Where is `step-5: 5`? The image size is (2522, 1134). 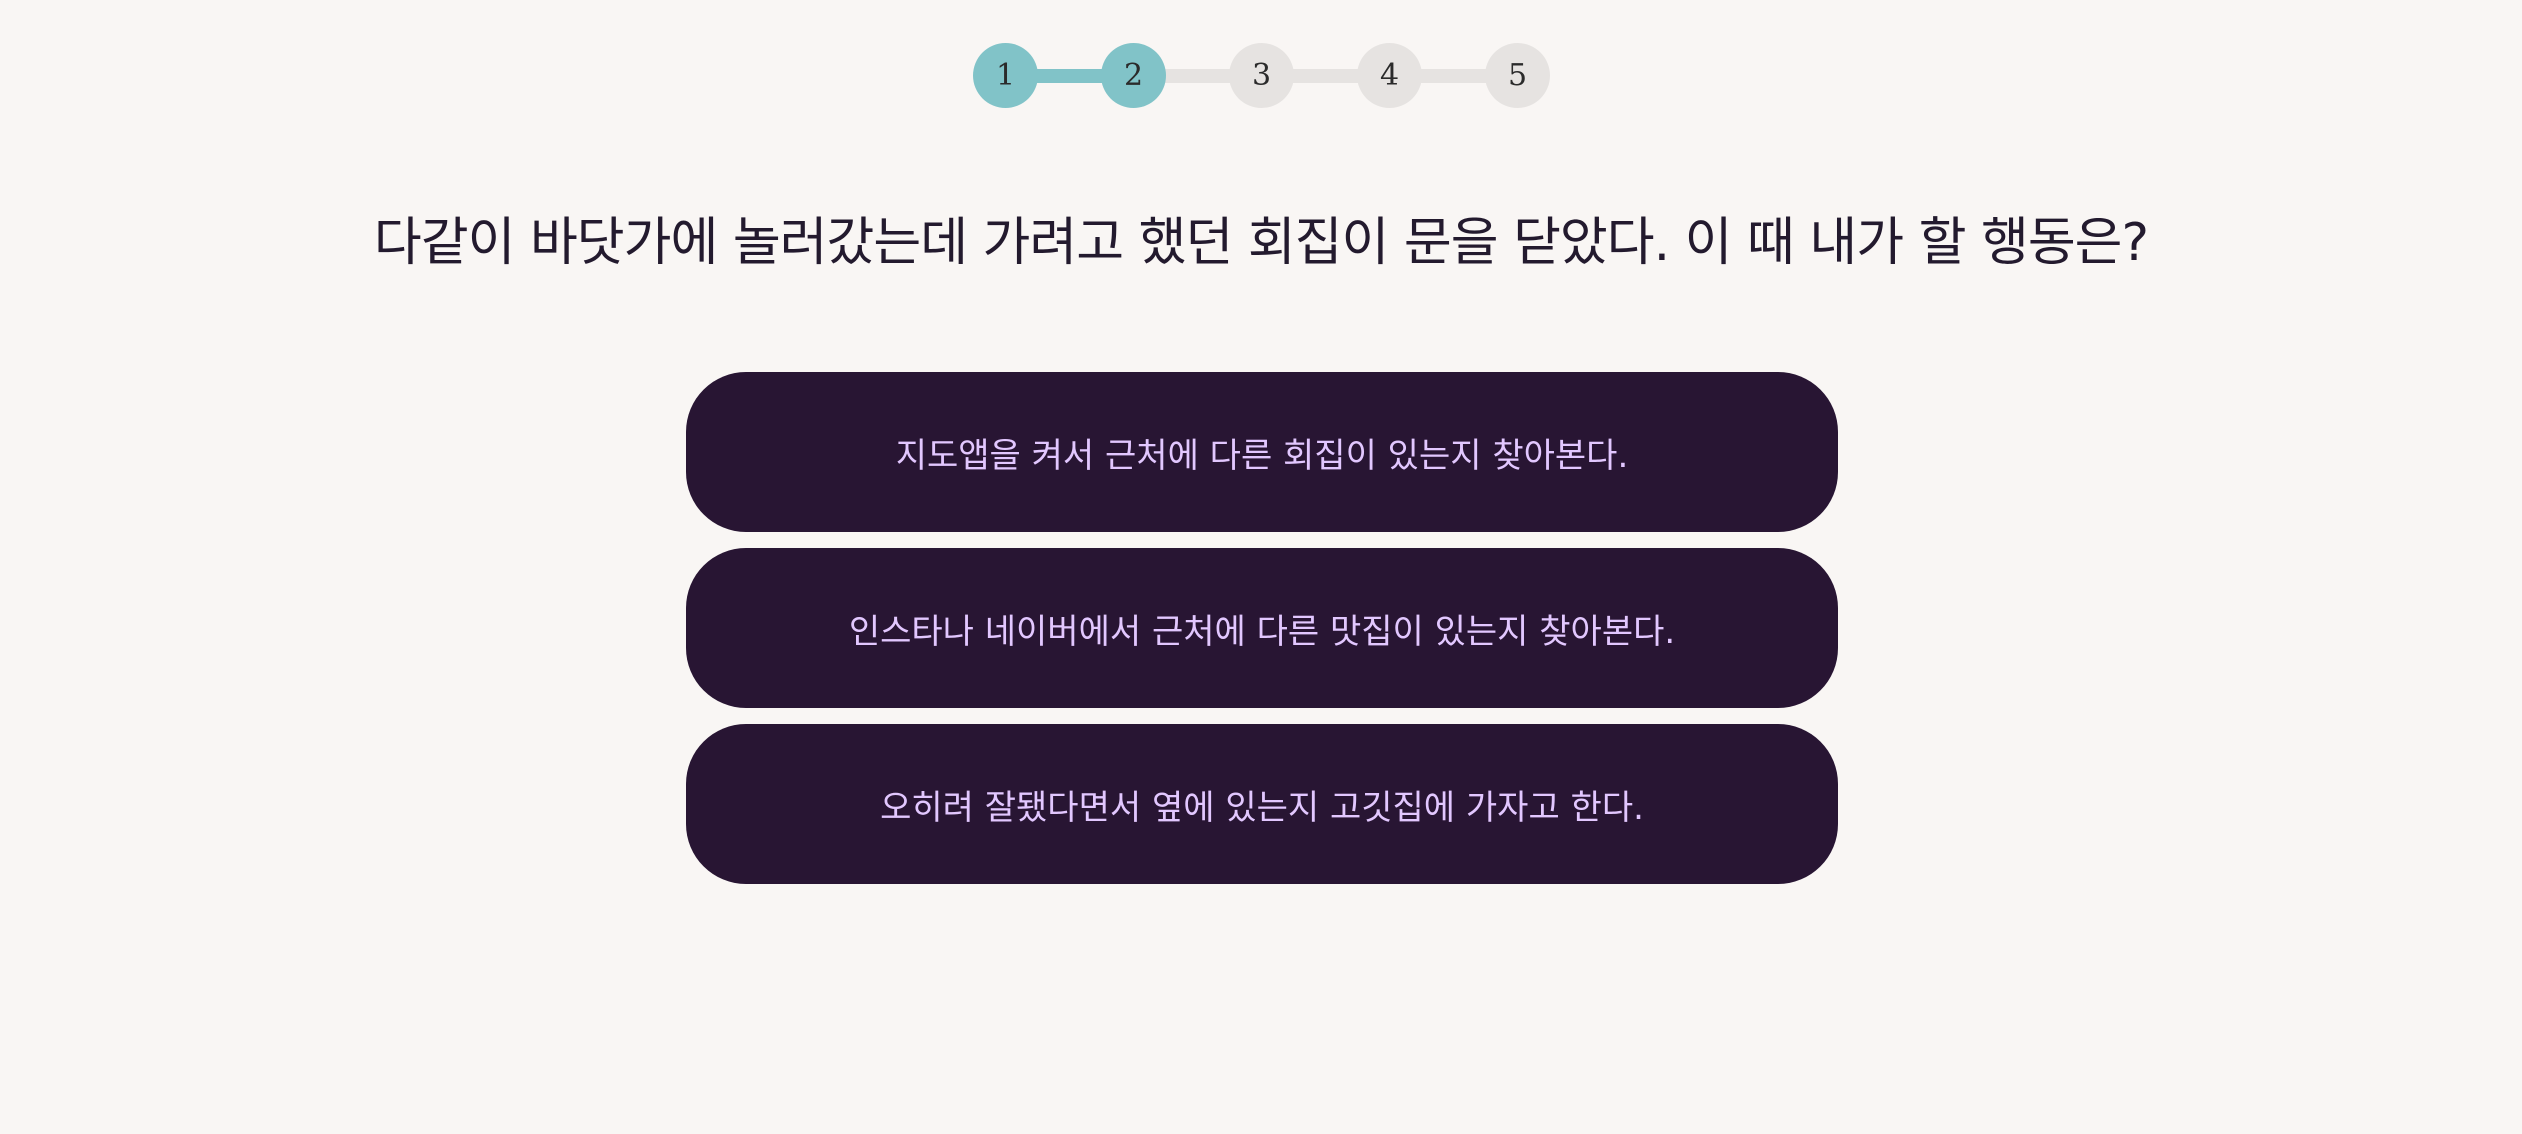
step-5: 5 is located at coordinates (1517, 75).